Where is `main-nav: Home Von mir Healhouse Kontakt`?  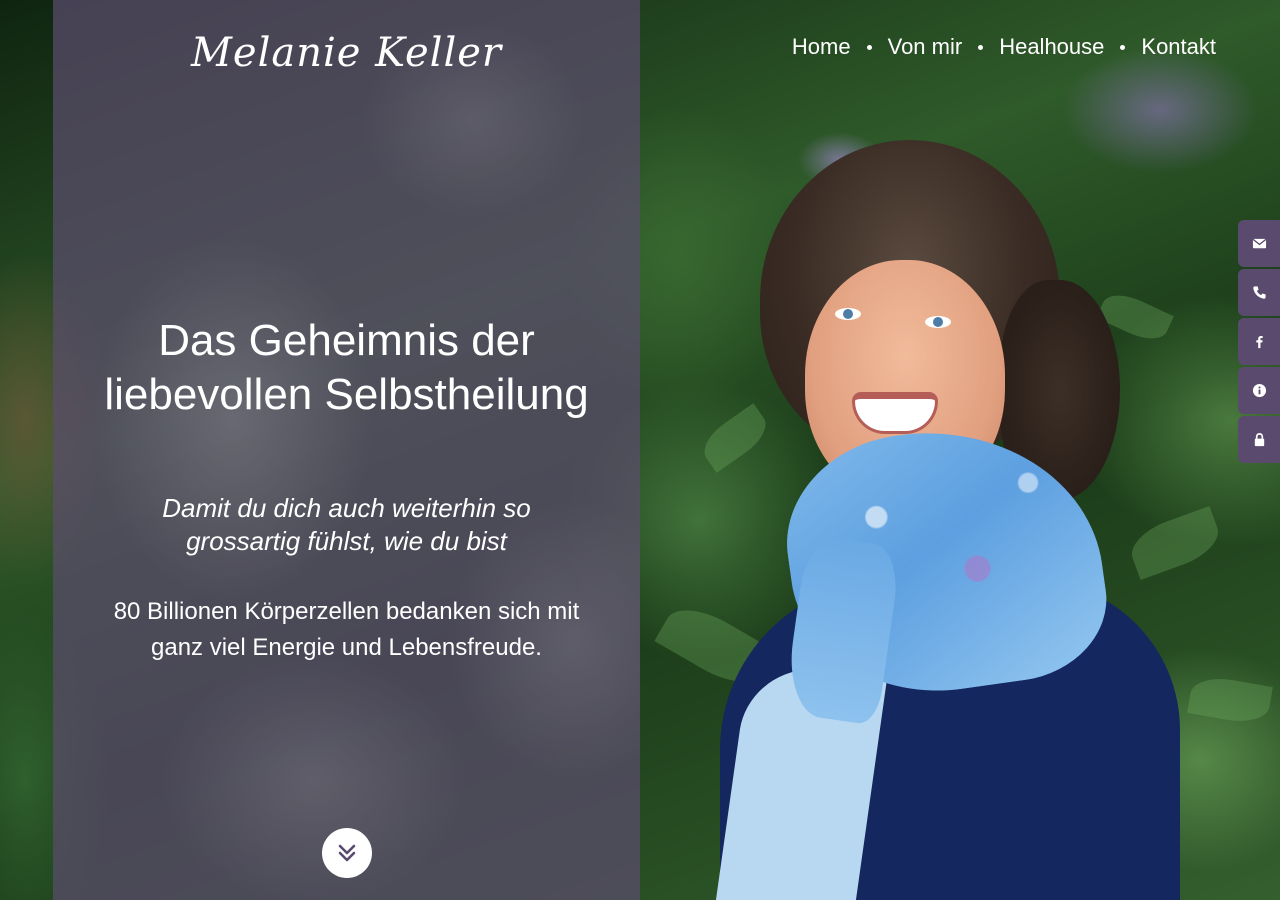
main-nav: Home Von mir Healhouse Kontakt is located at coordinates (1004, 47).